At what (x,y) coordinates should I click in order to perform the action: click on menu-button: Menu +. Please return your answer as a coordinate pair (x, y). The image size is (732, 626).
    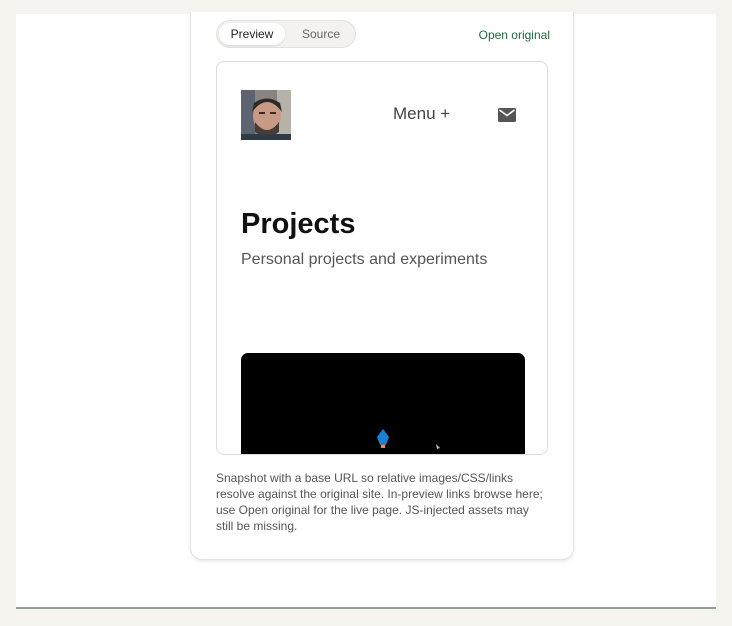
    Looking at the image, I should click on (421, 114).